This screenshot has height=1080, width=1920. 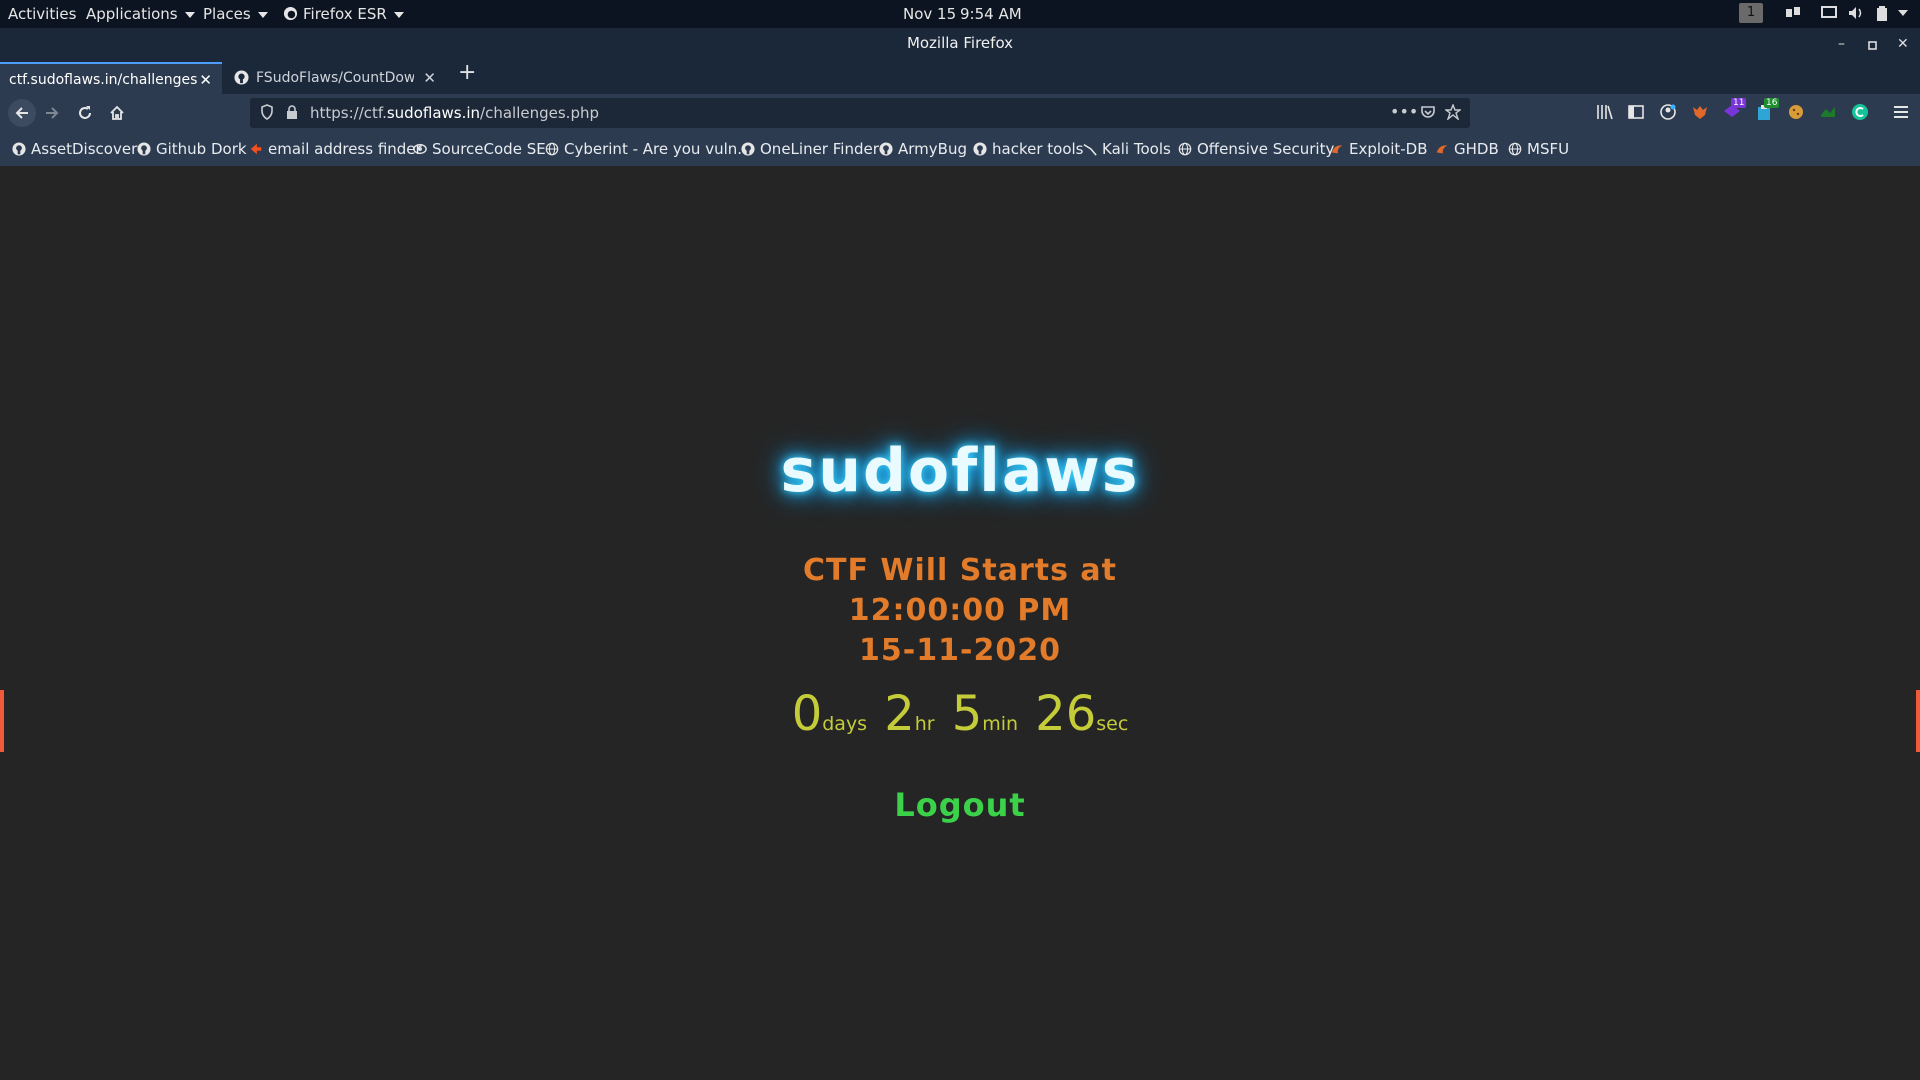 I want to click on home-icon, so click(x=117, y=112).